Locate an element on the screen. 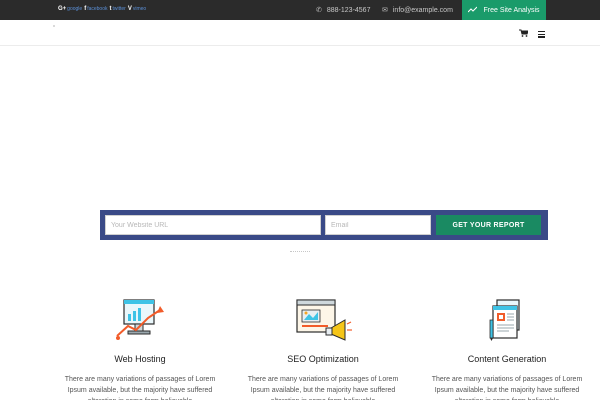  facebook-icon: f is located at coordinates (85, 9).